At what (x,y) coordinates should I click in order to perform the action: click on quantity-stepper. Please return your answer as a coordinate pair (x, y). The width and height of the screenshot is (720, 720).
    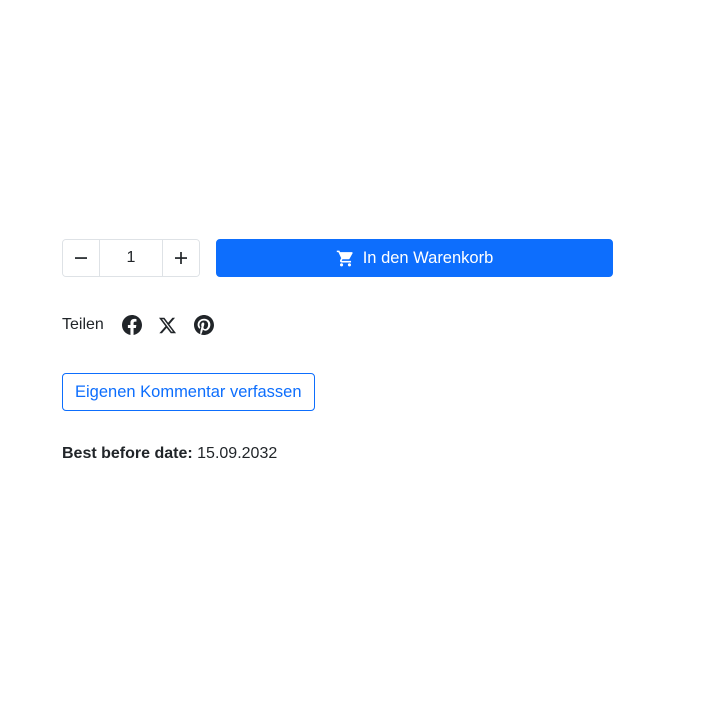
    Looking at the image, I should click on (131, 258).